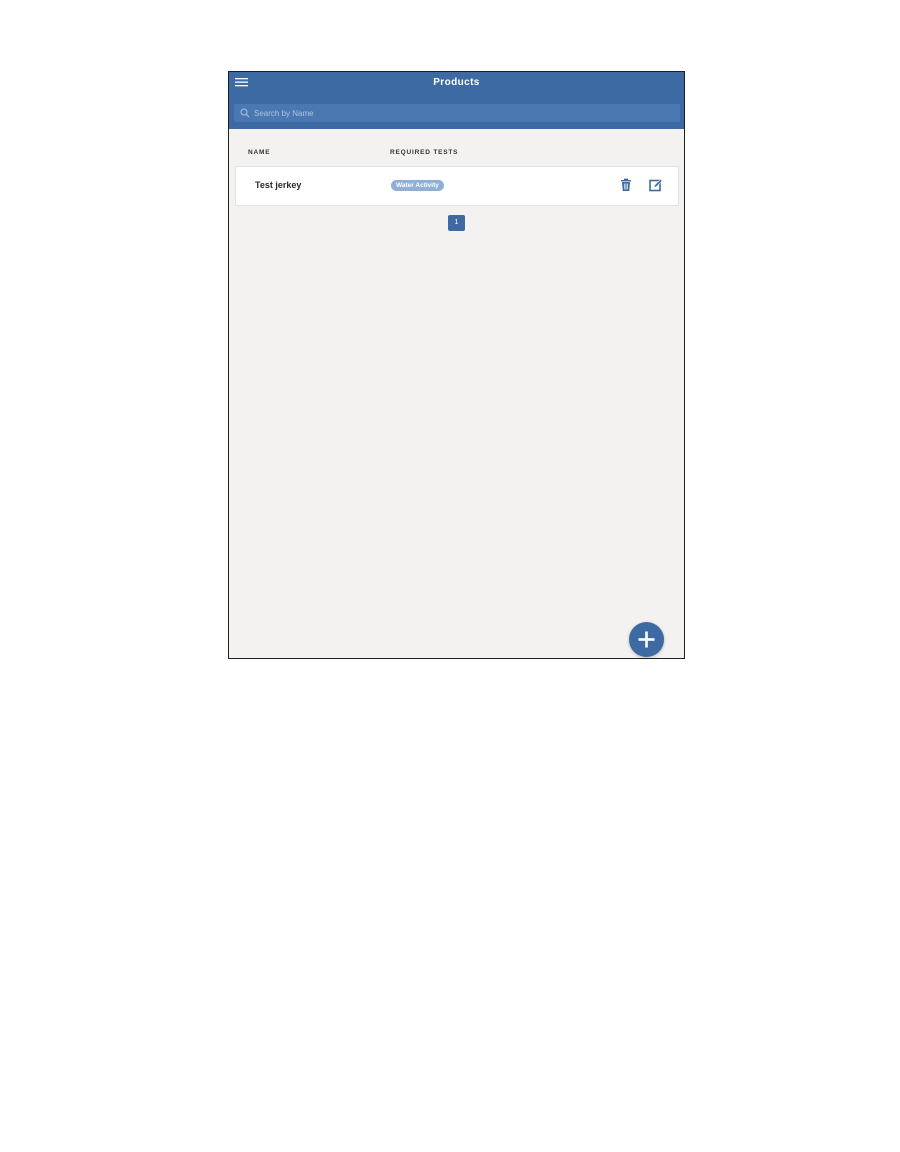  I want to click on delete-button, so click(626, 185).